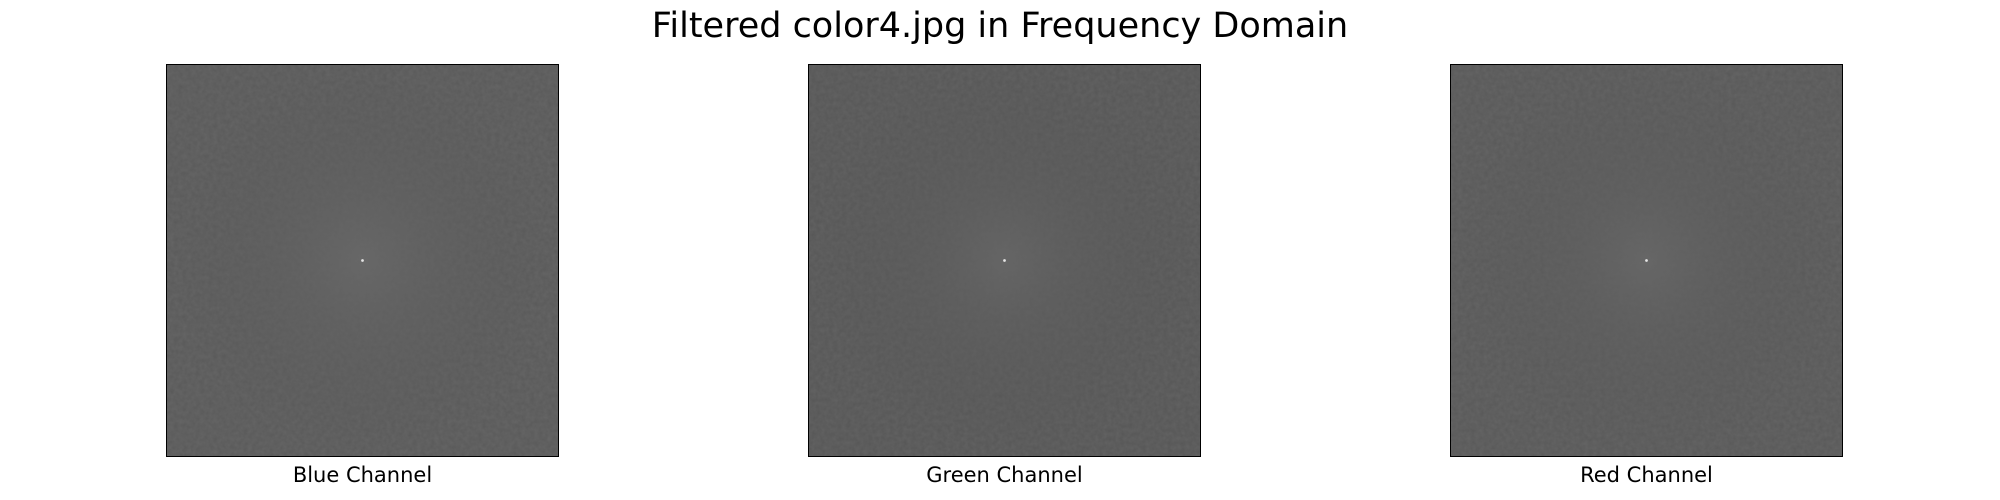 Image resolution: width=2000 pixels, height=500 pixels. What do you see at coordinates (362, 475) in the screenshot?
I see `blue-channel-label: Blue Channel` at bounding box center [362, 475].